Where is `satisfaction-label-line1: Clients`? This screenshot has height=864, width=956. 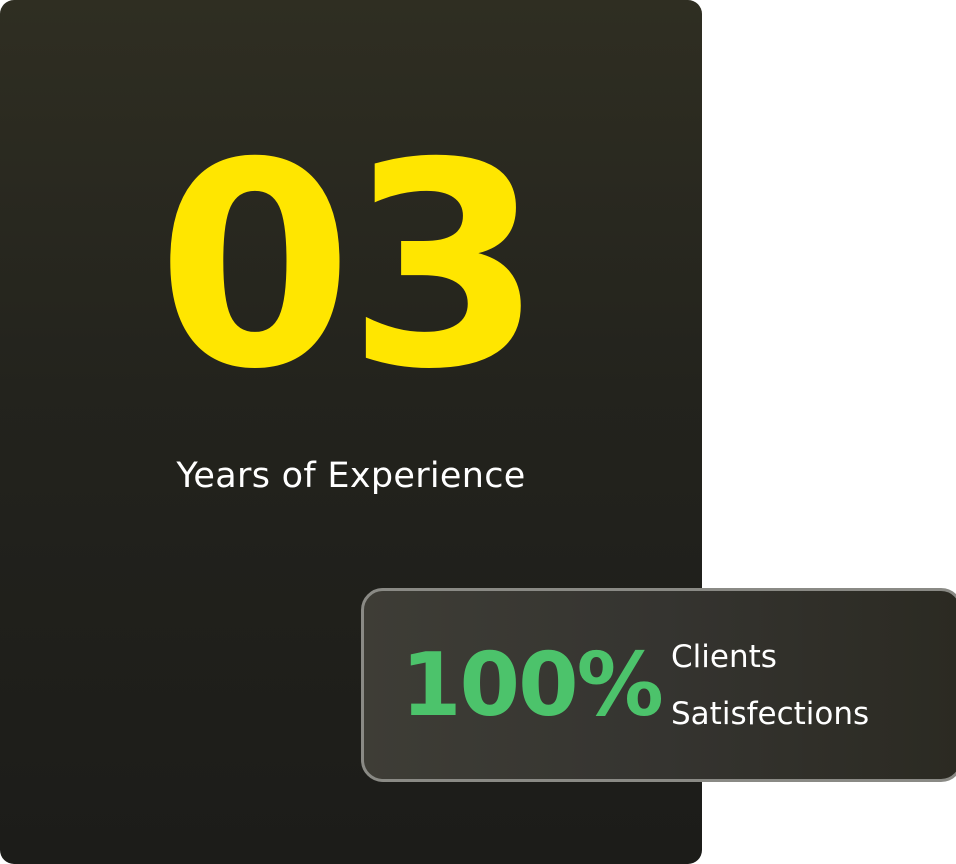
satisfaction-label-line1: Clients is located at coordinates (724, 657).